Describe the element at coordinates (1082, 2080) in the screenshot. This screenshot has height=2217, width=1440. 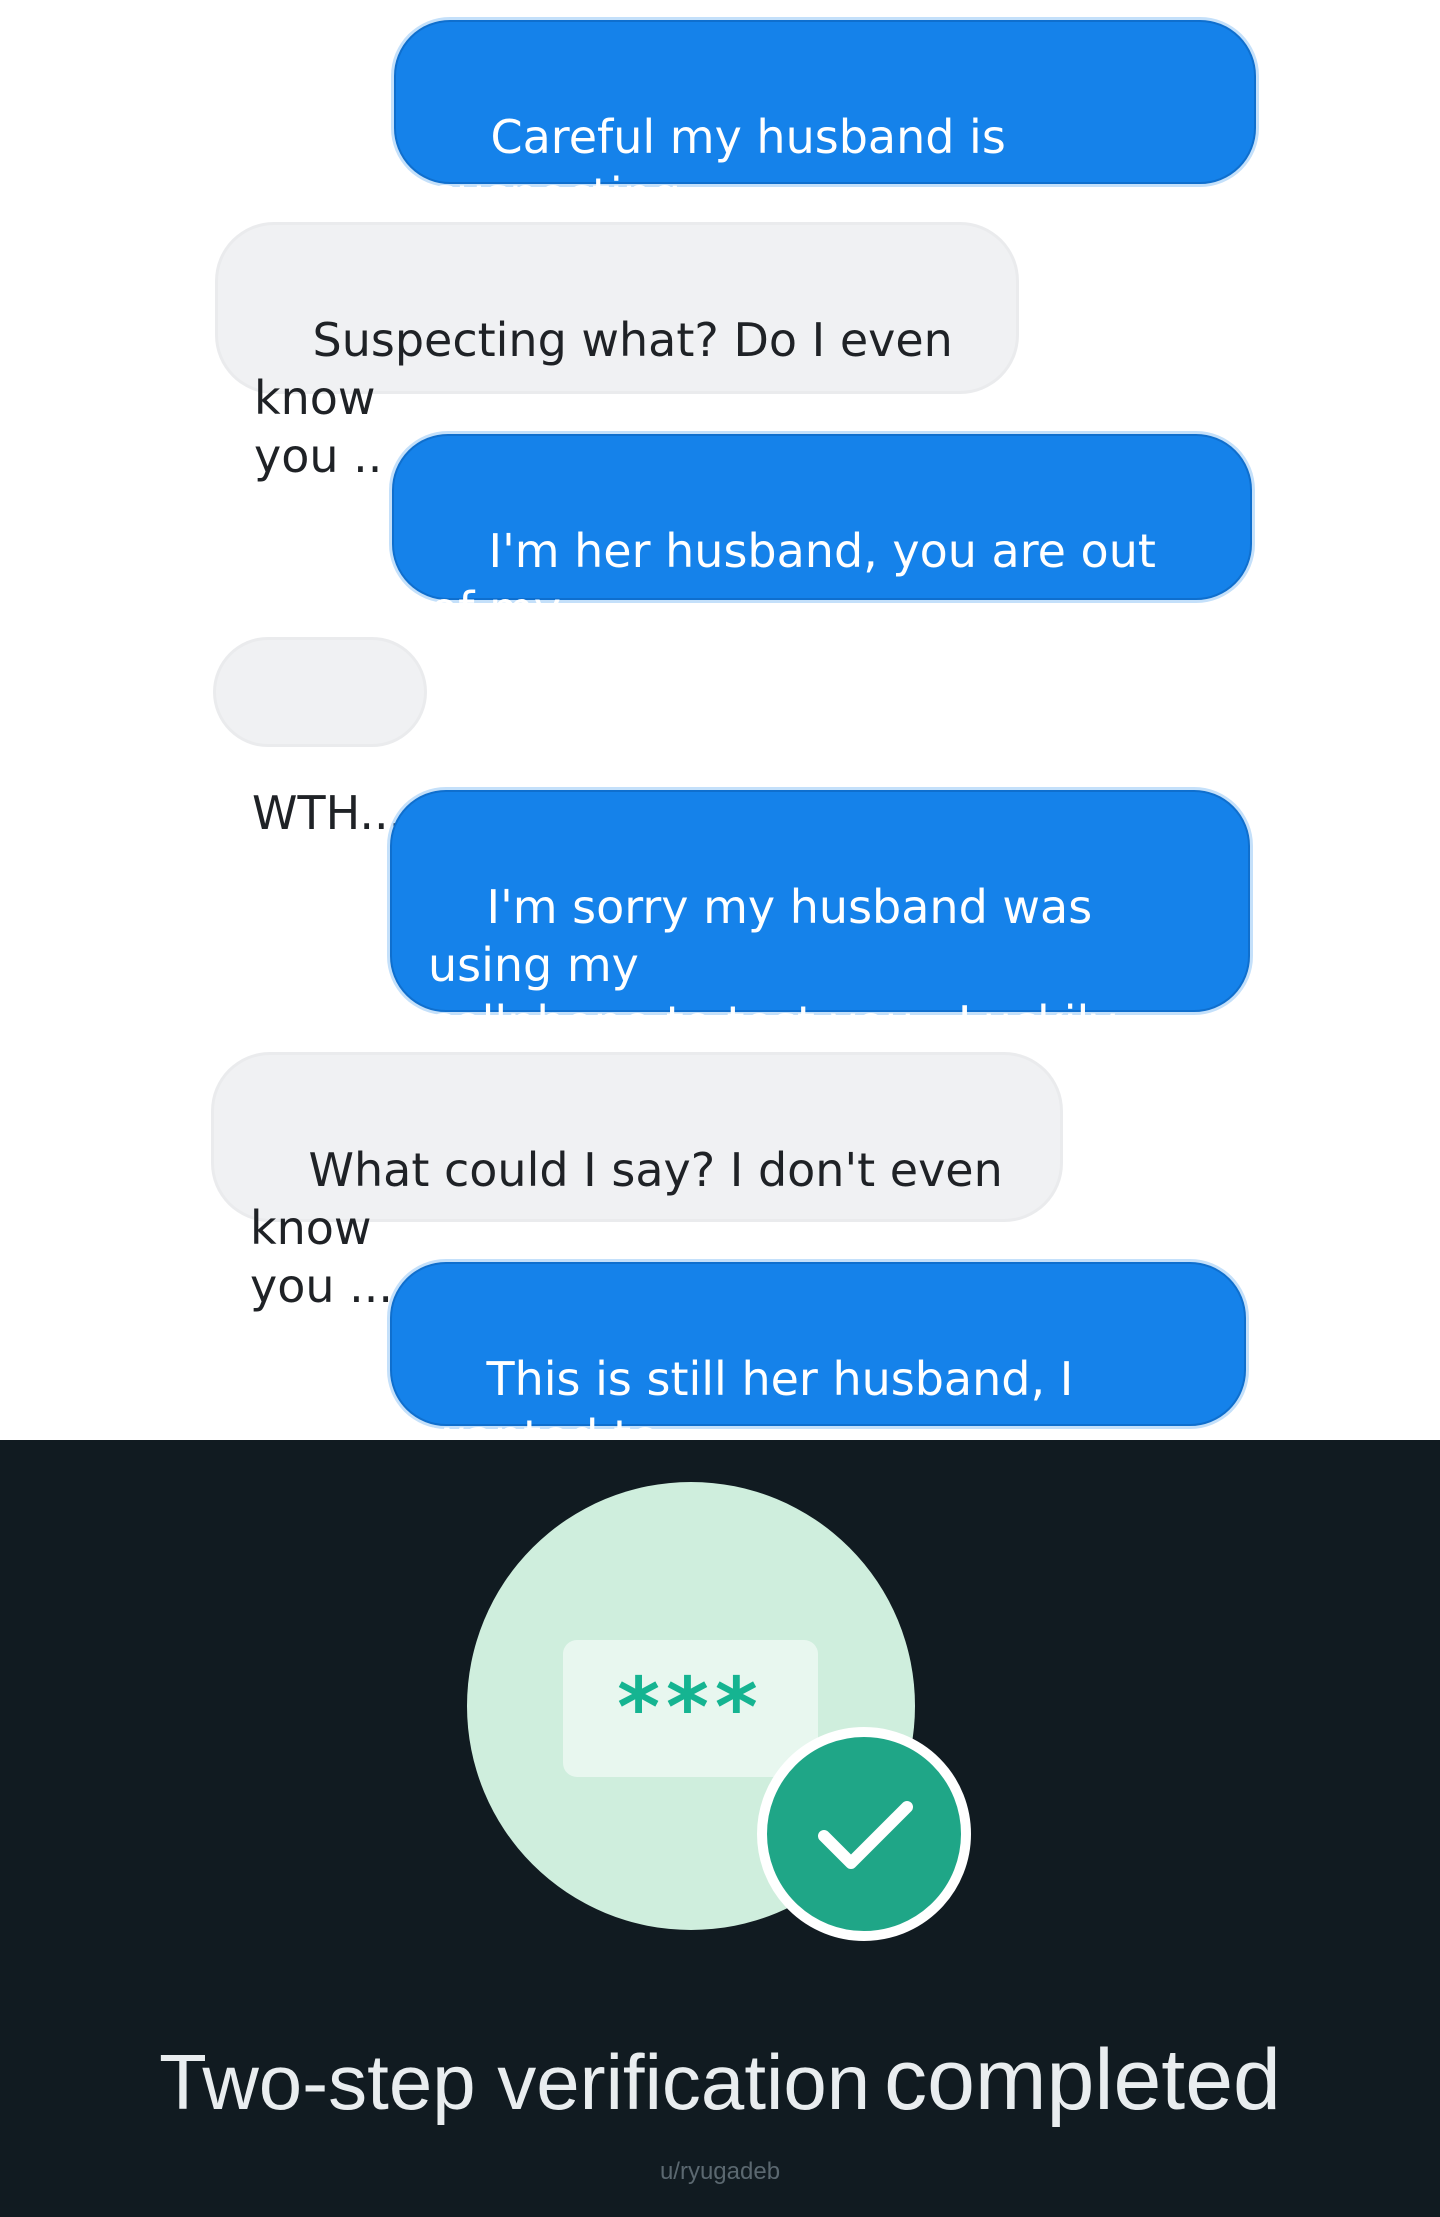
I see `title-part-2: completed` at that location.